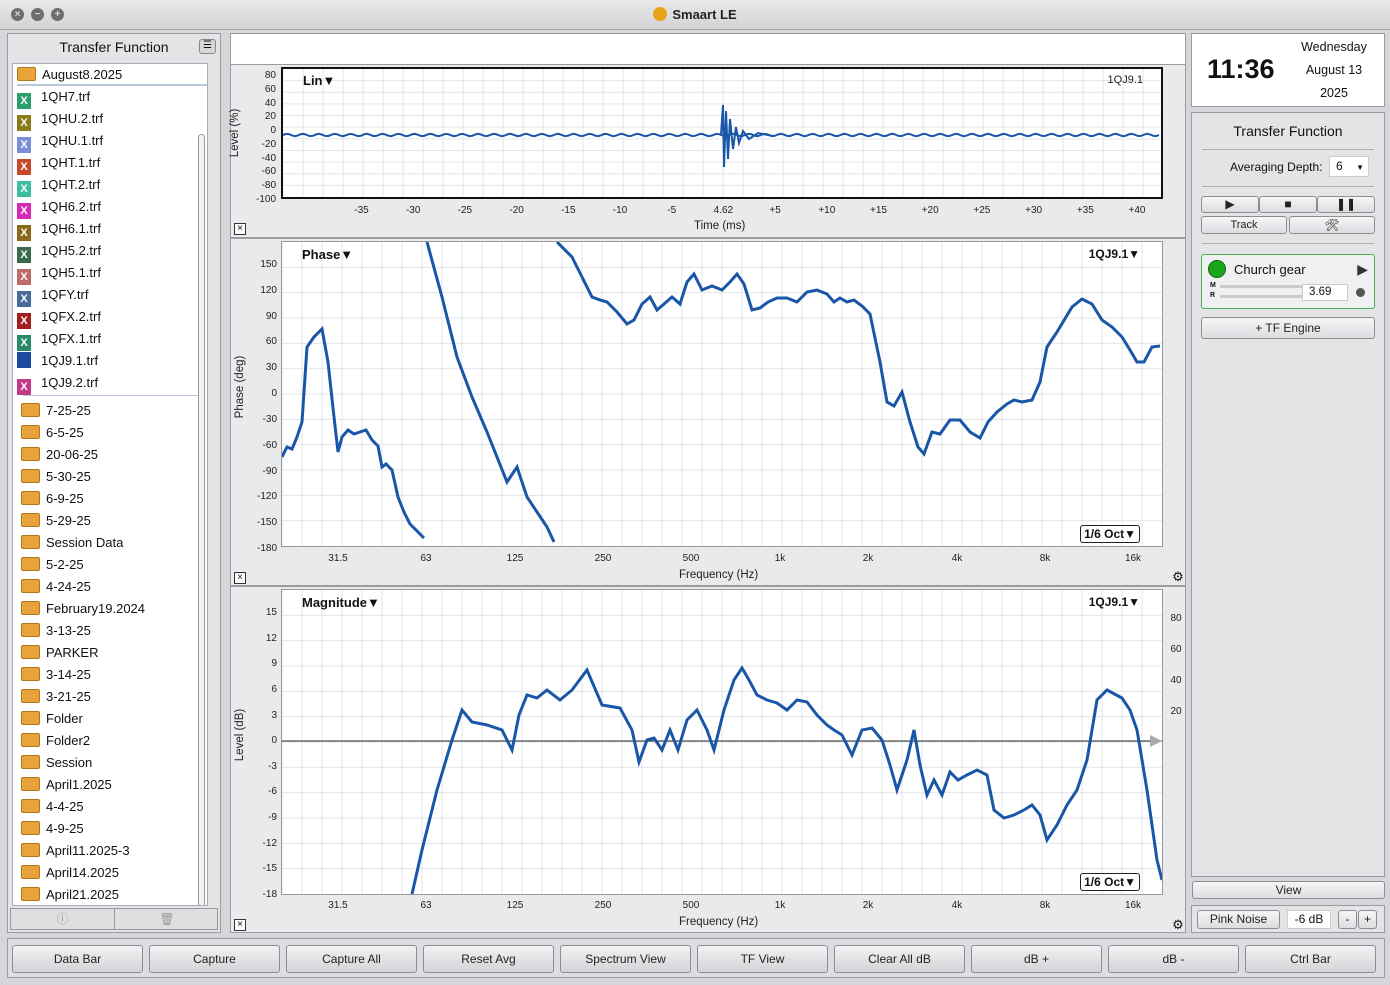  I want to click on bottom-button: Clear All dB, so click(899, 959).